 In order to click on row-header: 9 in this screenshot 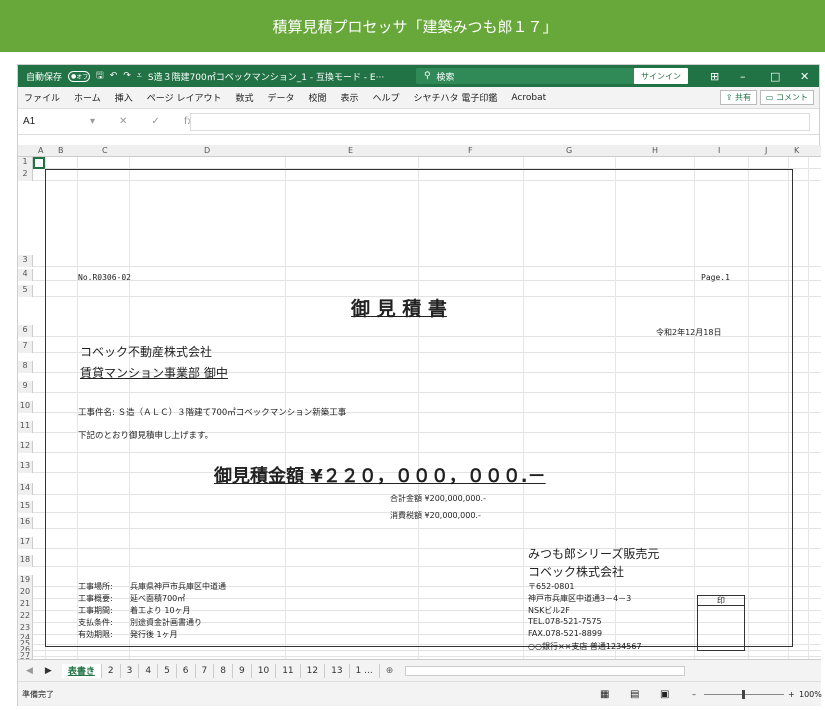, I will do `click(25, 387)`.